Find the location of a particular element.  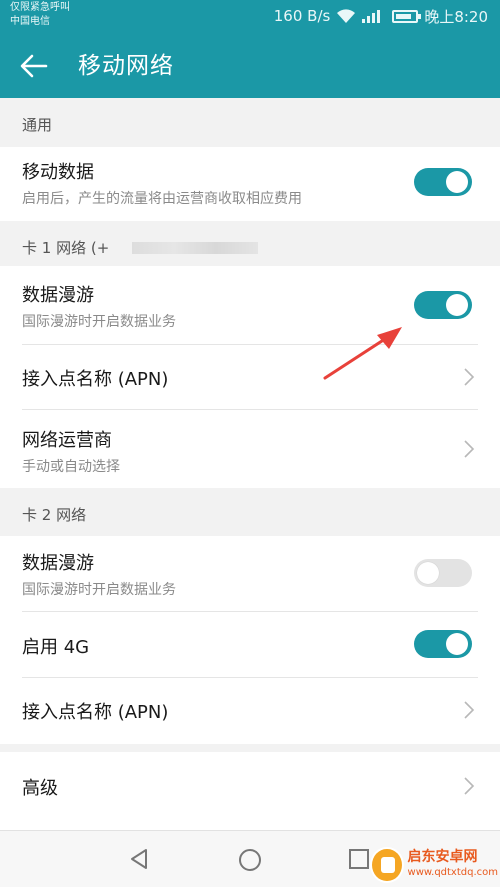

watermark-url: www.qdtxtdq.com is located at coordinates (452, 872).